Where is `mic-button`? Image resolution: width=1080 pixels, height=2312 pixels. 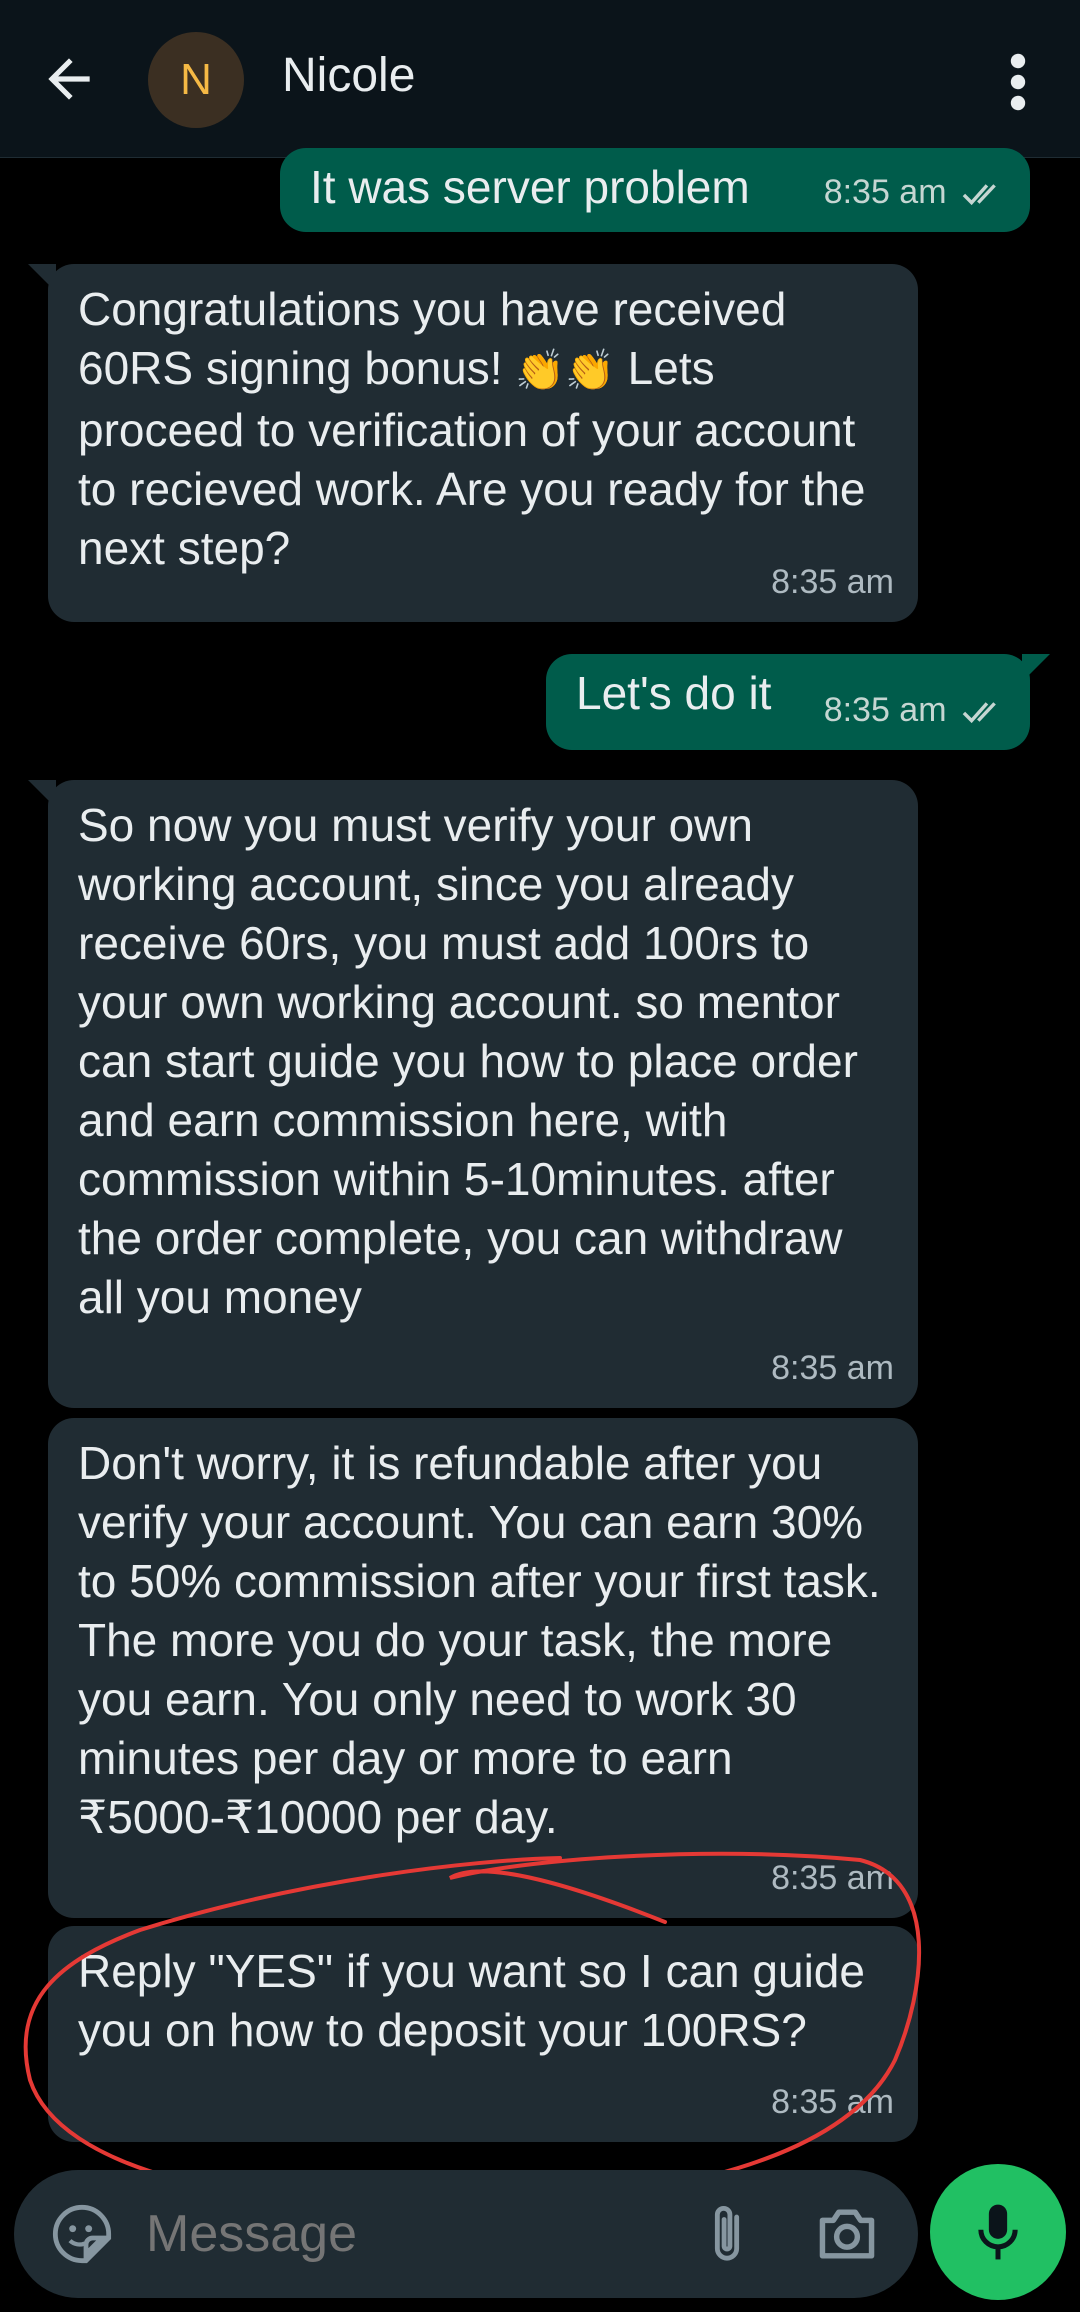
mic-button is located at coordinates (998, 2232).